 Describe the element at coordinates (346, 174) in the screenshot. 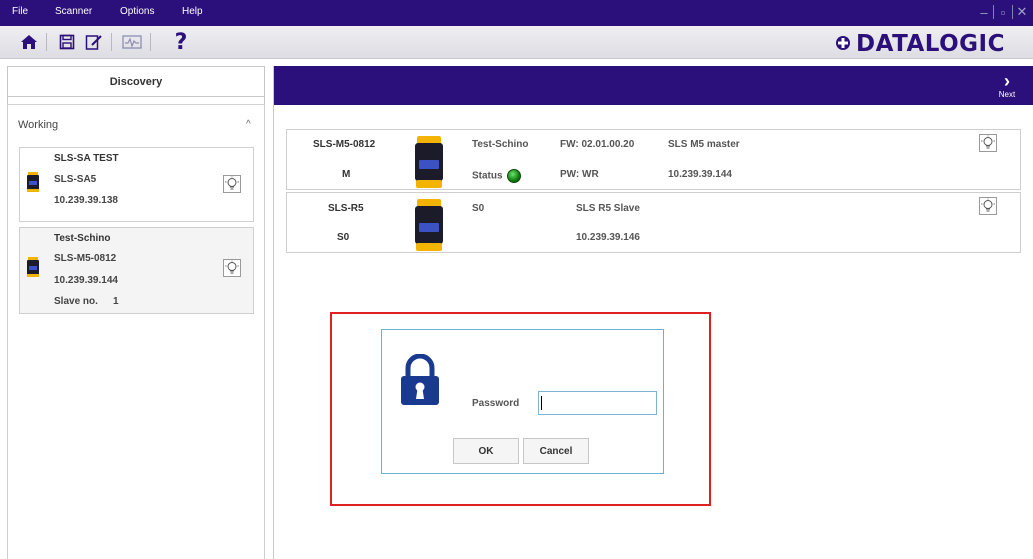

I see `row-device-role: M` at that location.